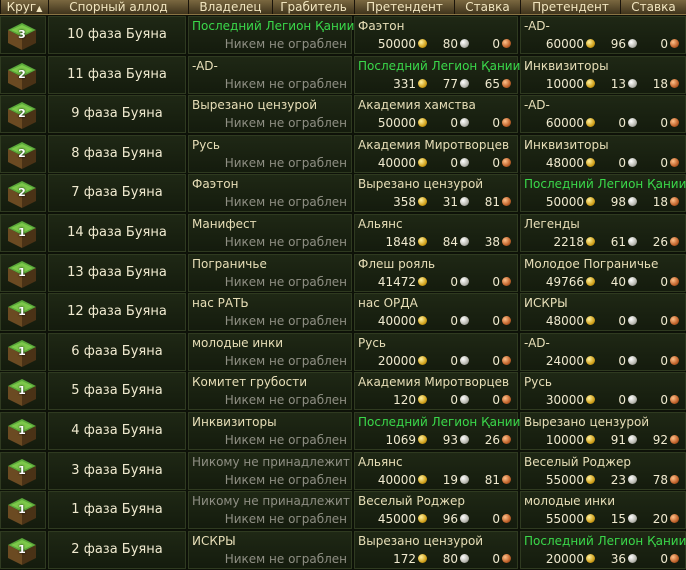 This screenshot has width=686, height=570. I want to click on claimant-2-bid: 48000 0 0, so click(602, 164).